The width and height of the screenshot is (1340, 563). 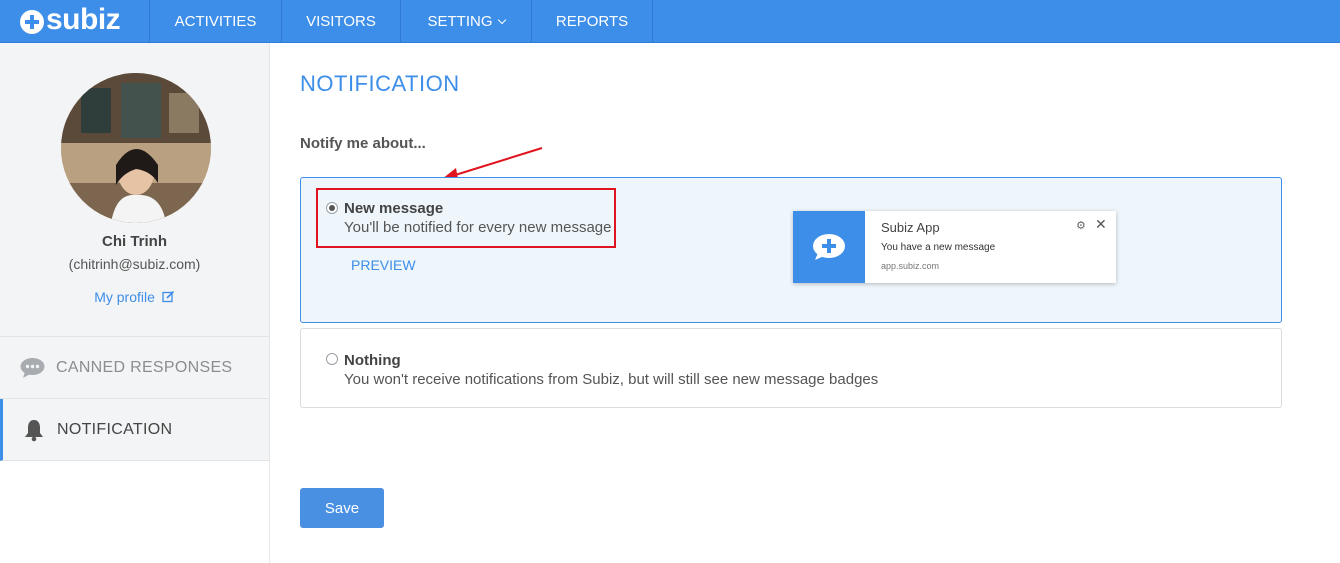 I want to click on save-button: Save, so click(x=342, y=508).